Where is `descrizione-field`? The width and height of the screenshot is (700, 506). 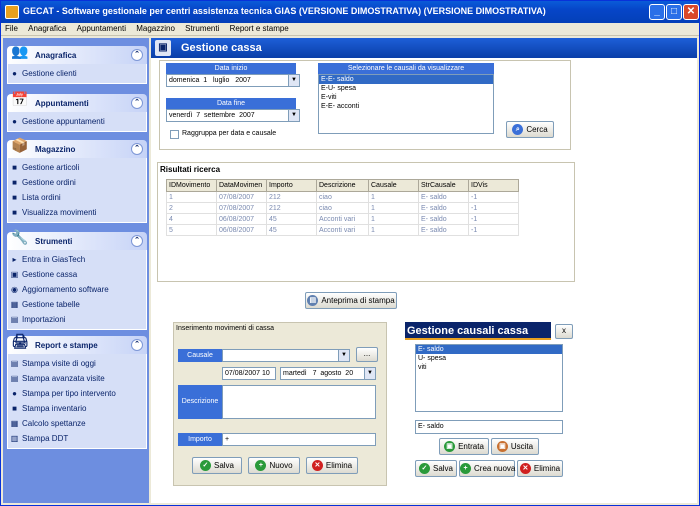
descrizione-field is located at coordinates (299, 402).